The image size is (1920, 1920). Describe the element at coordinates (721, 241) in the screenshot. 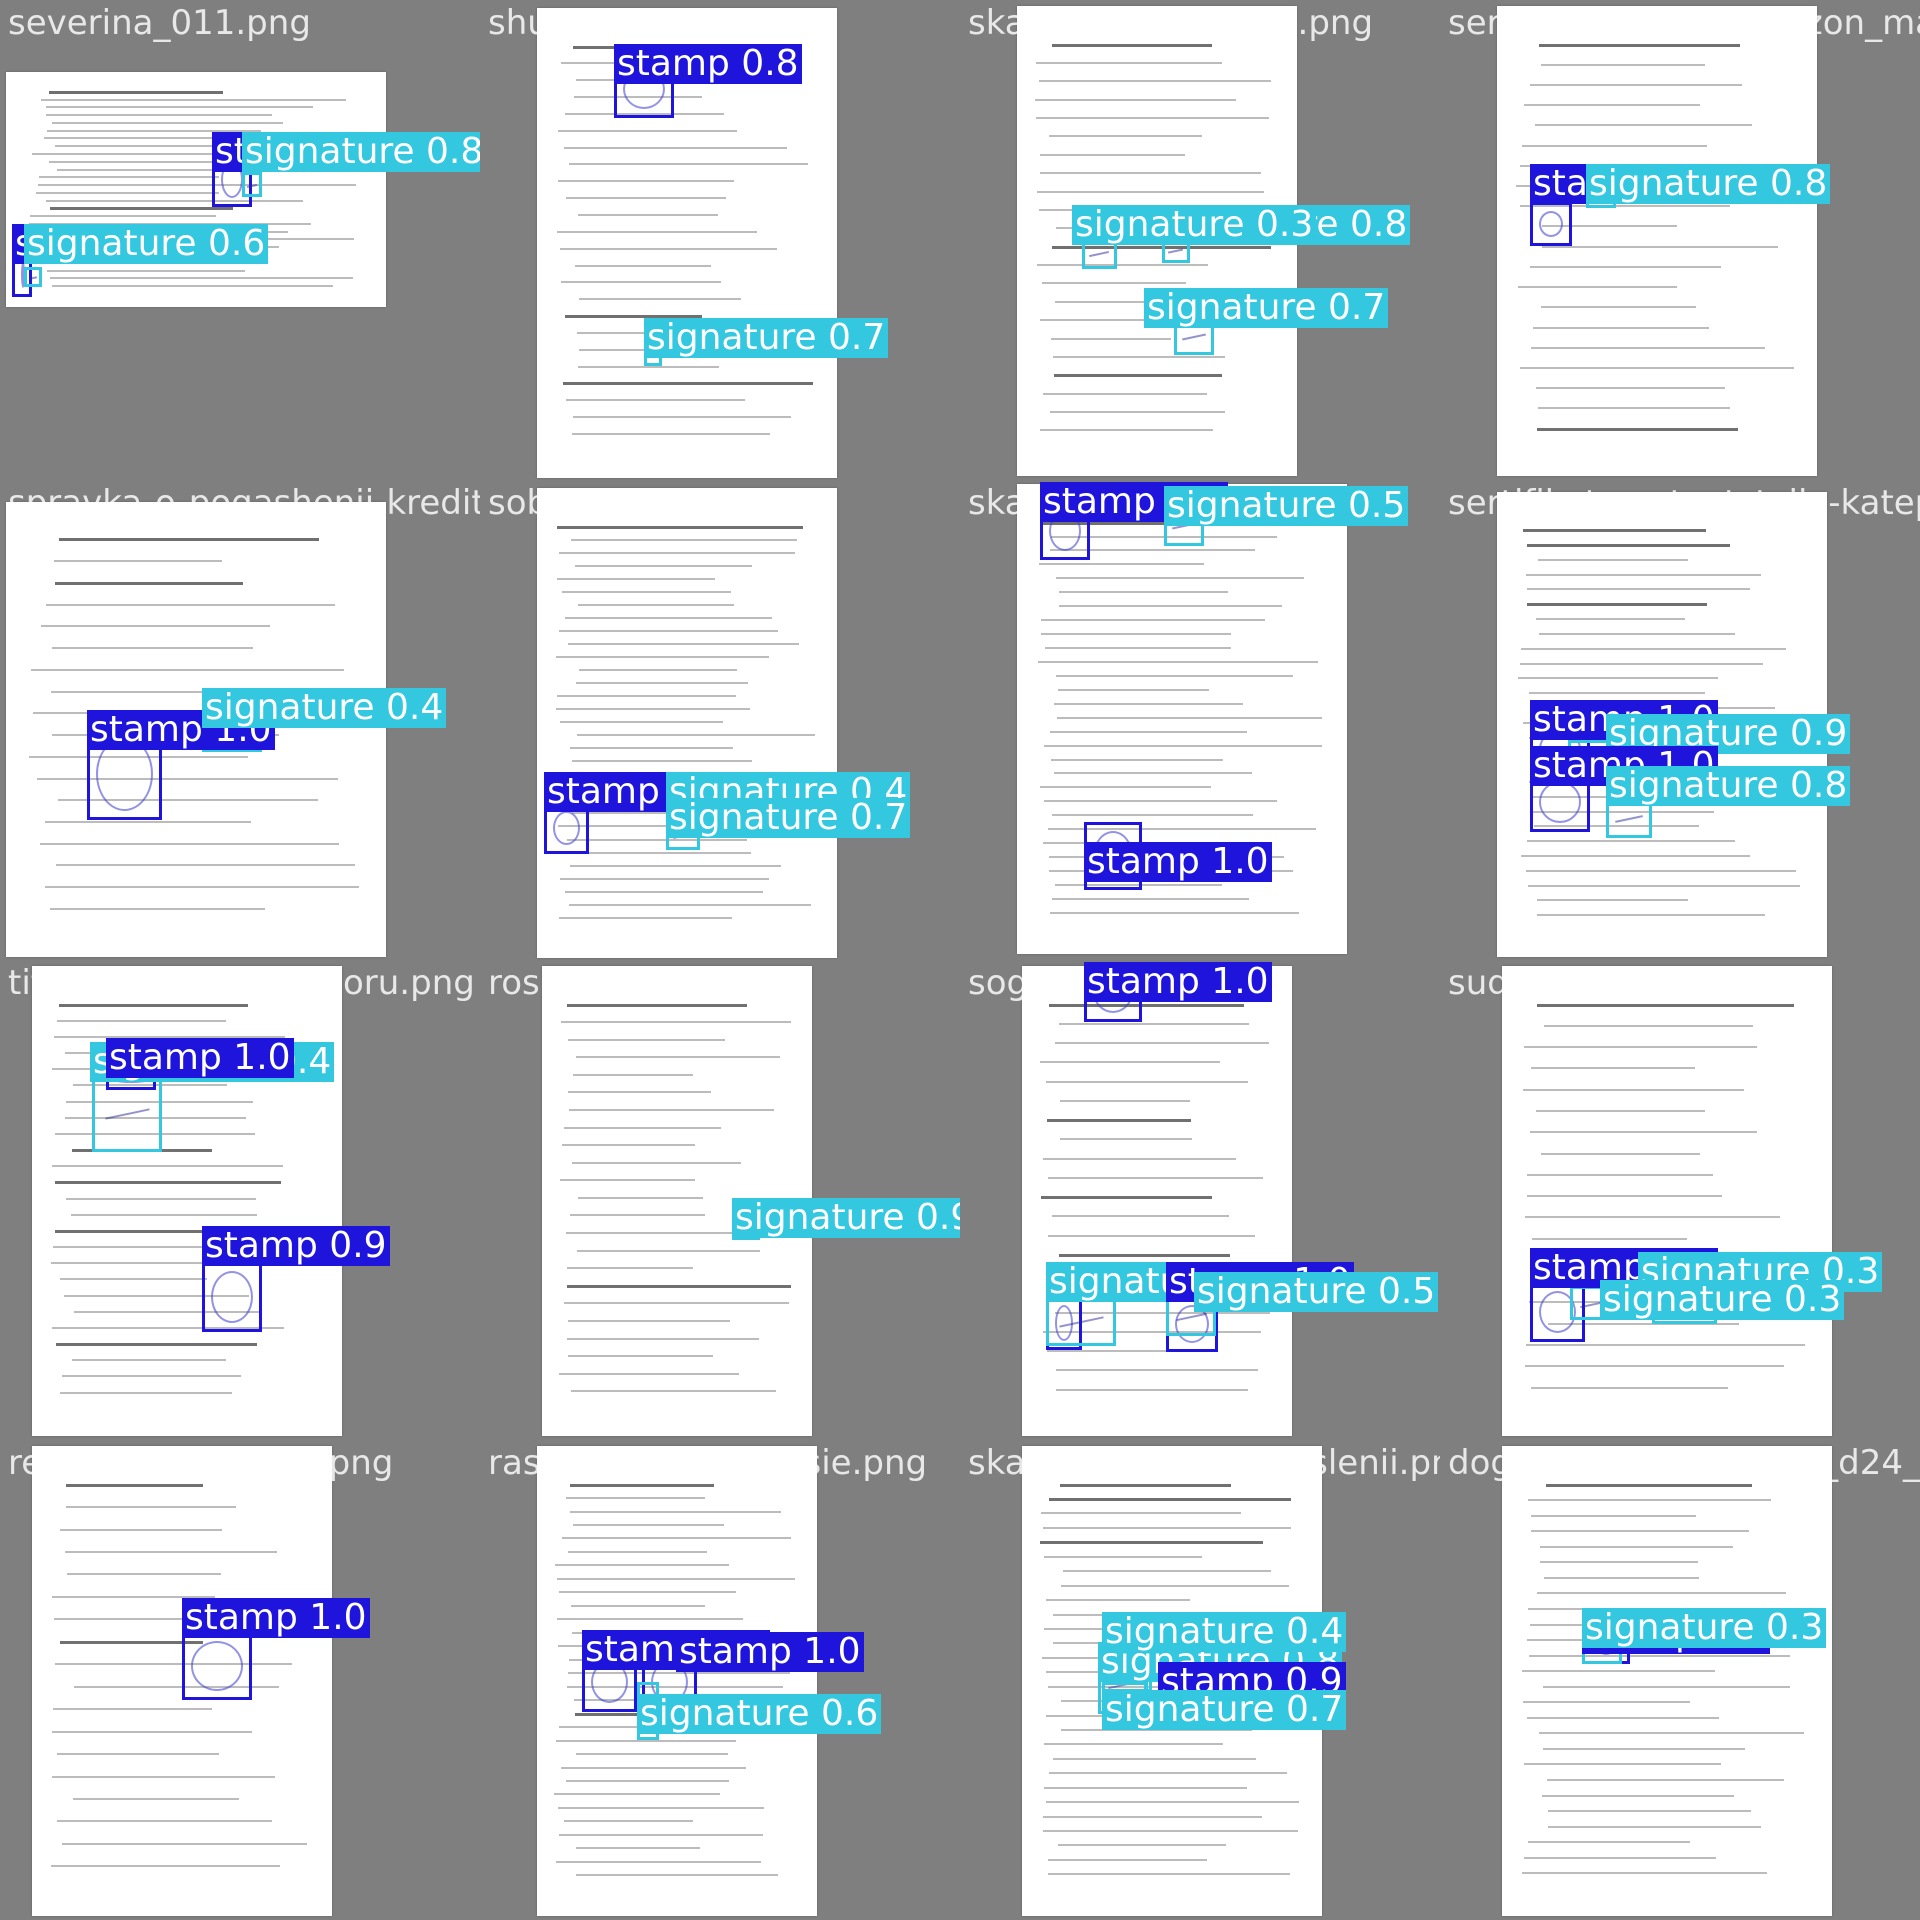

I see `mosaic-tile: shumoizol 1.png stamp 0.8 signature 0.7` at that location.